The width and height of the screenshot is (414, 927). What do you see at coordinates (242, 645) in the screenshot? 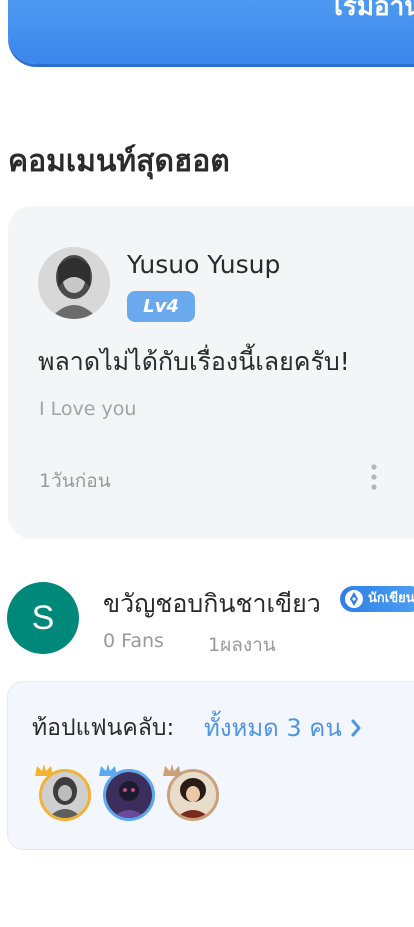
I see `author-works-count: 1ผลงาน` at bounding box center [242, 645].